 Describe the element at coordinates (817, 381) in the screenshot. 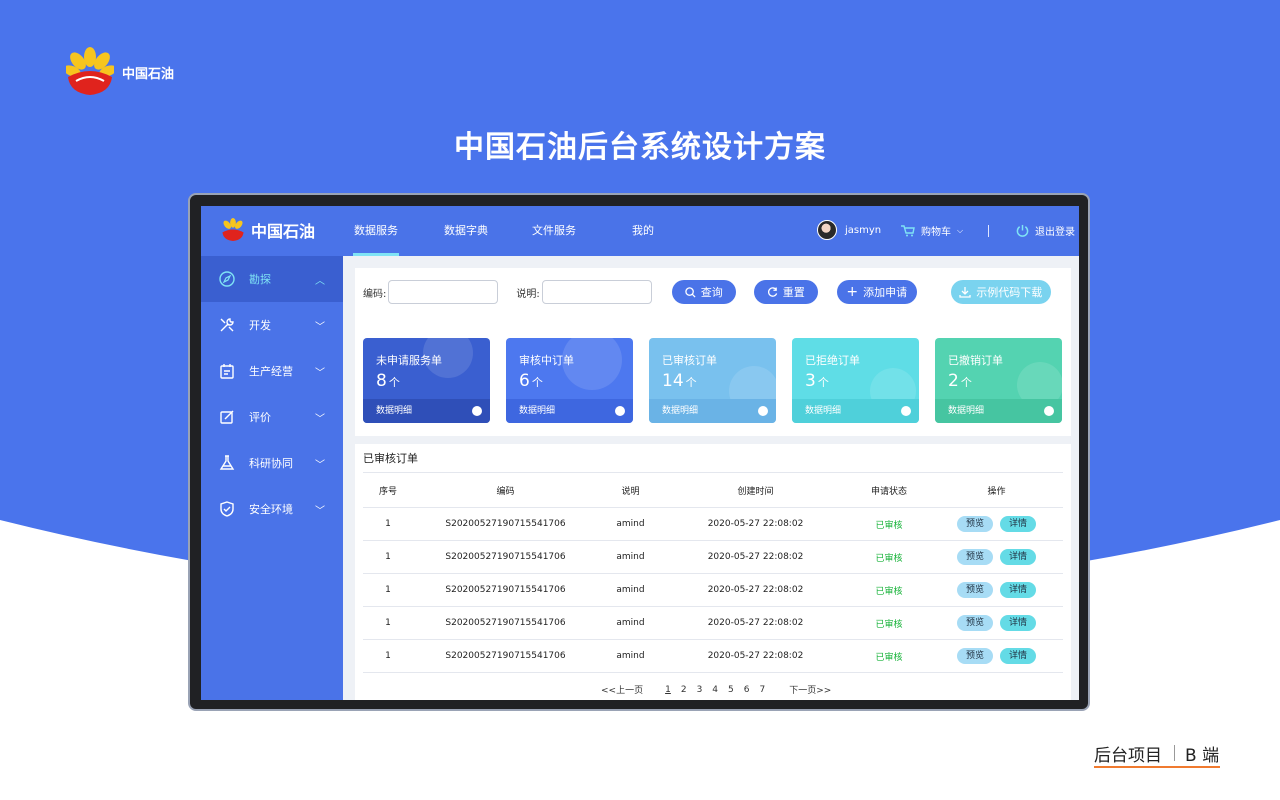

I see `card-count: 3个` at that location.